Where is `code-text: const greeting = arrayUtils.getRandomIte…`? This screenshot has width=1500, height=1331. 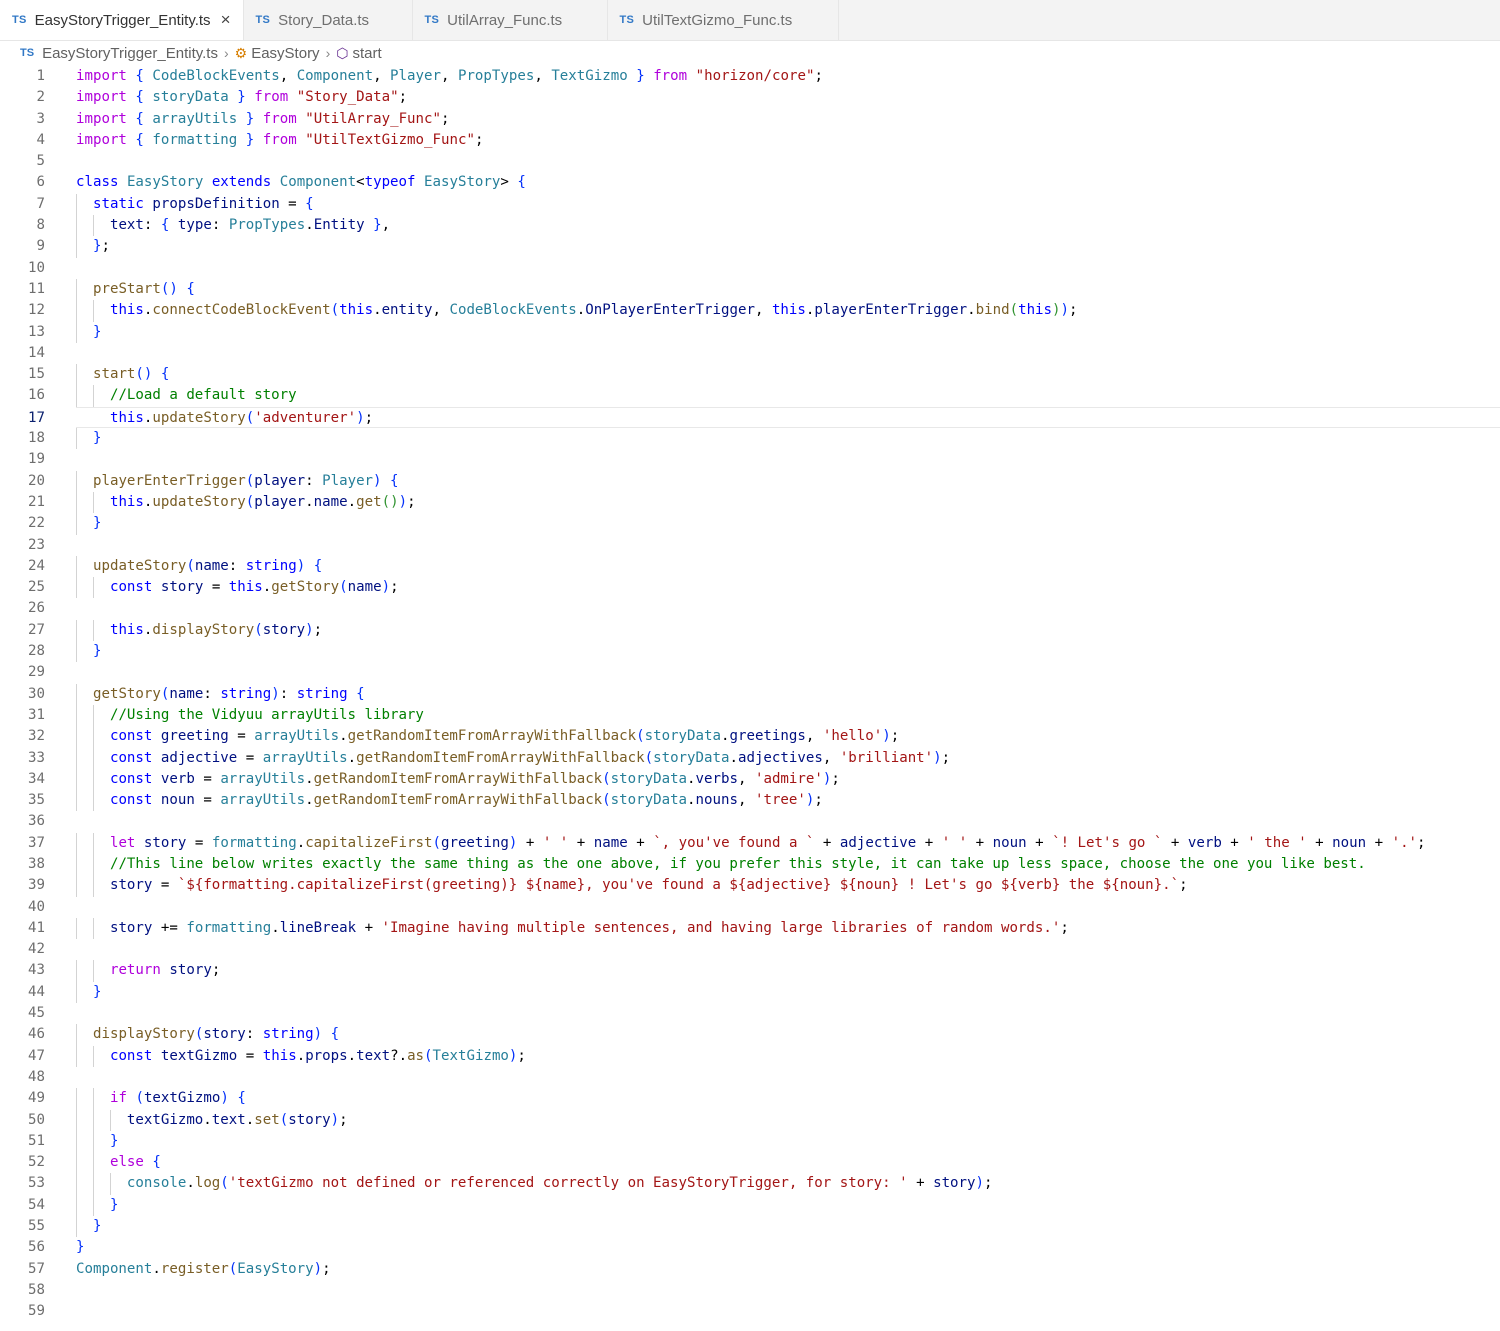 code-text: const greeting = arrayUtils.getRandomIte… is located at coordinates (504, 736).